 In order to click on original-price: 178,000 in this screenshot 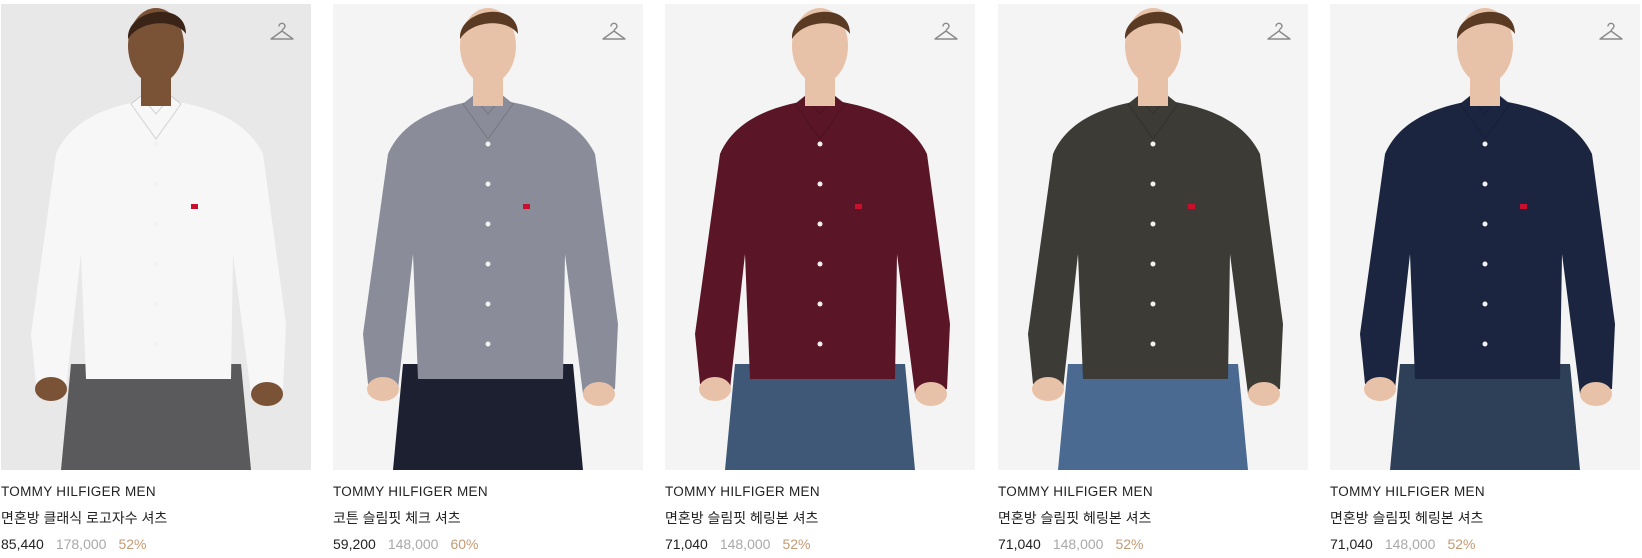, I will do `click(81, 544)`.